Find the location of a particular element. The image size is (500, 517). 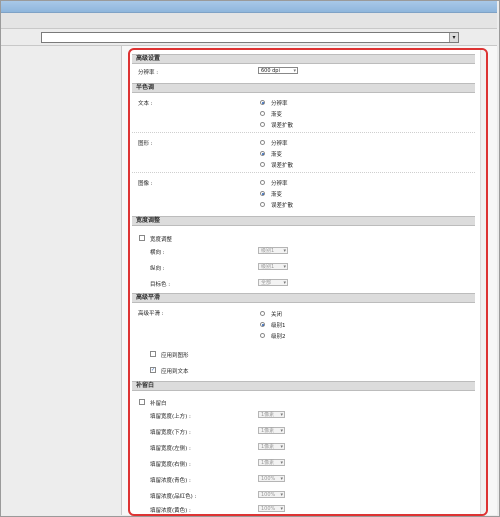

graphics-resolution-label: 分辨率 is located at coordinates (279, 144).